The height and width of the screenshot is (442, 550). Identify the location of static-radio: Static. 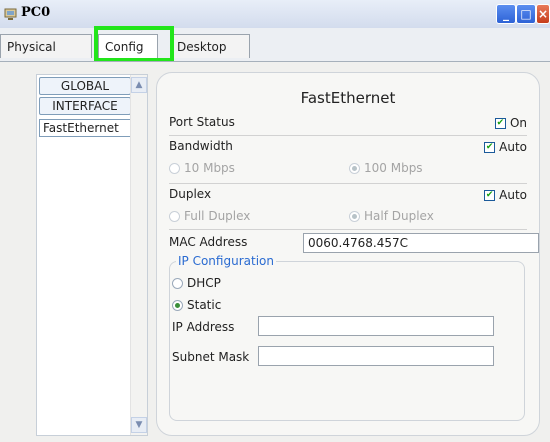
(196, 305).